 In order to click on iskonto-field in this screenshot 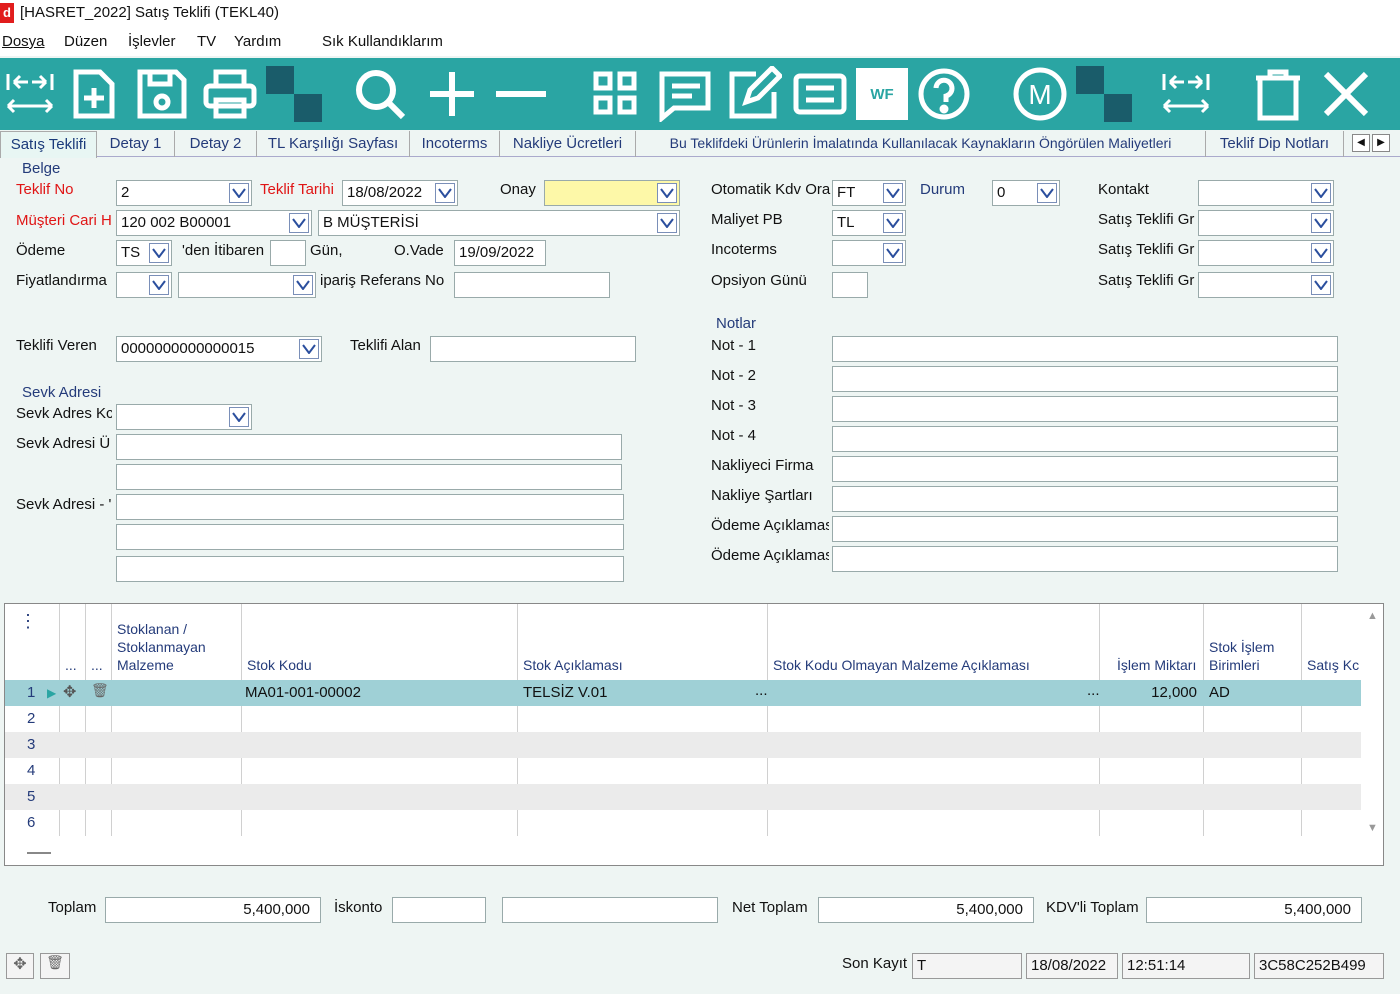, I will do `click(439, 910)`.